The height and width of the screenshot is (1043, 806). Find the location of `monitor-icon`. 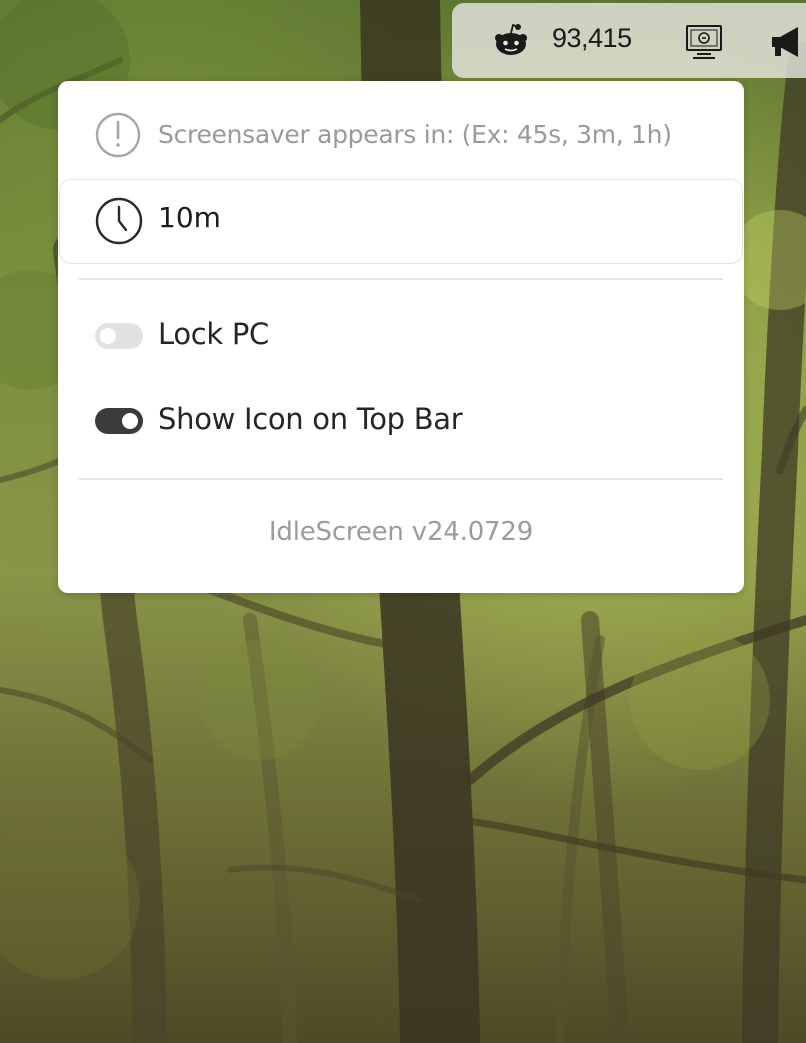

monitor-icon is located at coordinates (704, 42).